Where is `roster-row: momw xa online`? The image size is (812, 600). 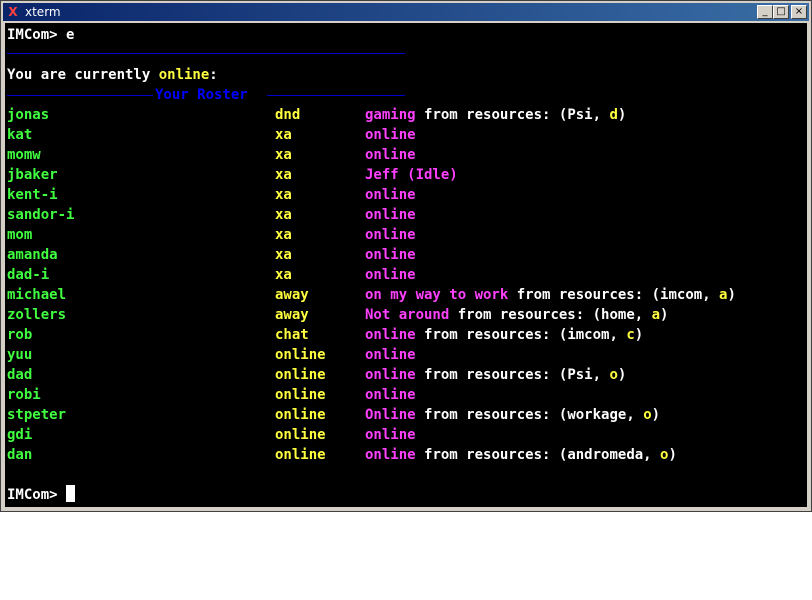
roster-row: momw xa online is located at coordinates (406, 155).